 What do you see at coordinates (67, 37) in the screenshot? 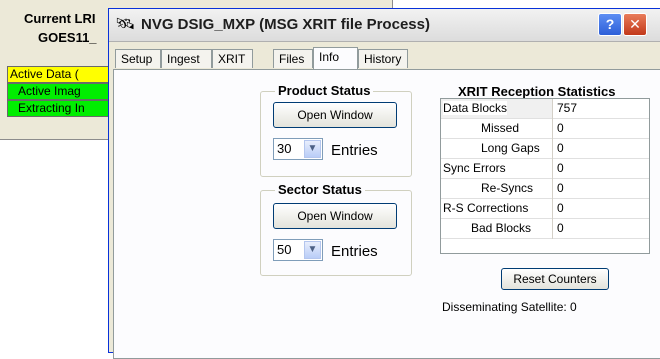
I see `background-window-subtitle: GOES11_` at bounding box center [67, 37].